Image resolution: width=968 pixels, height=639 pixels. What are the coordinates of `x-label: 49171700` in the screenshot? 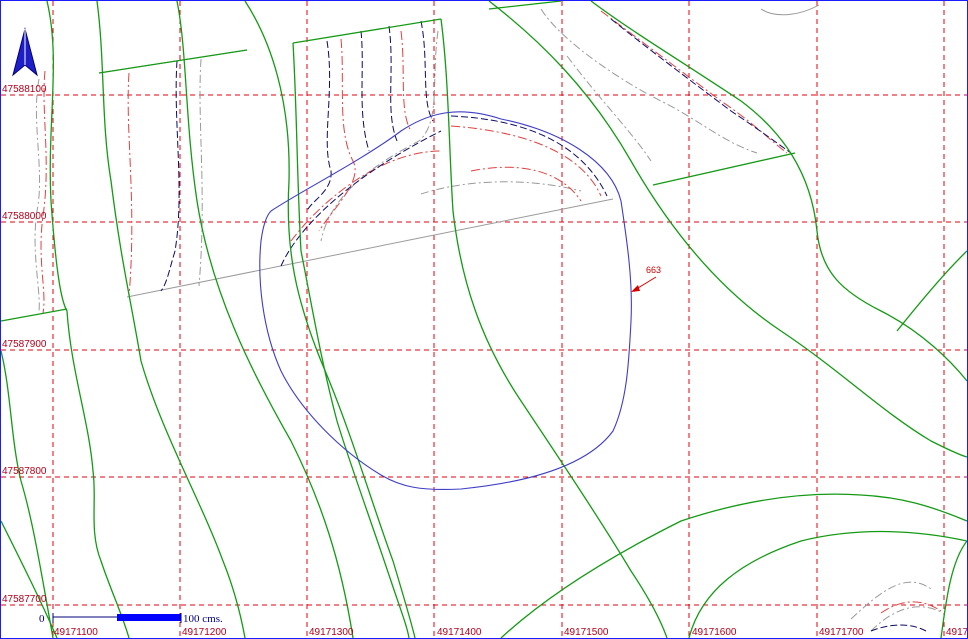 It's located at (841, 632).